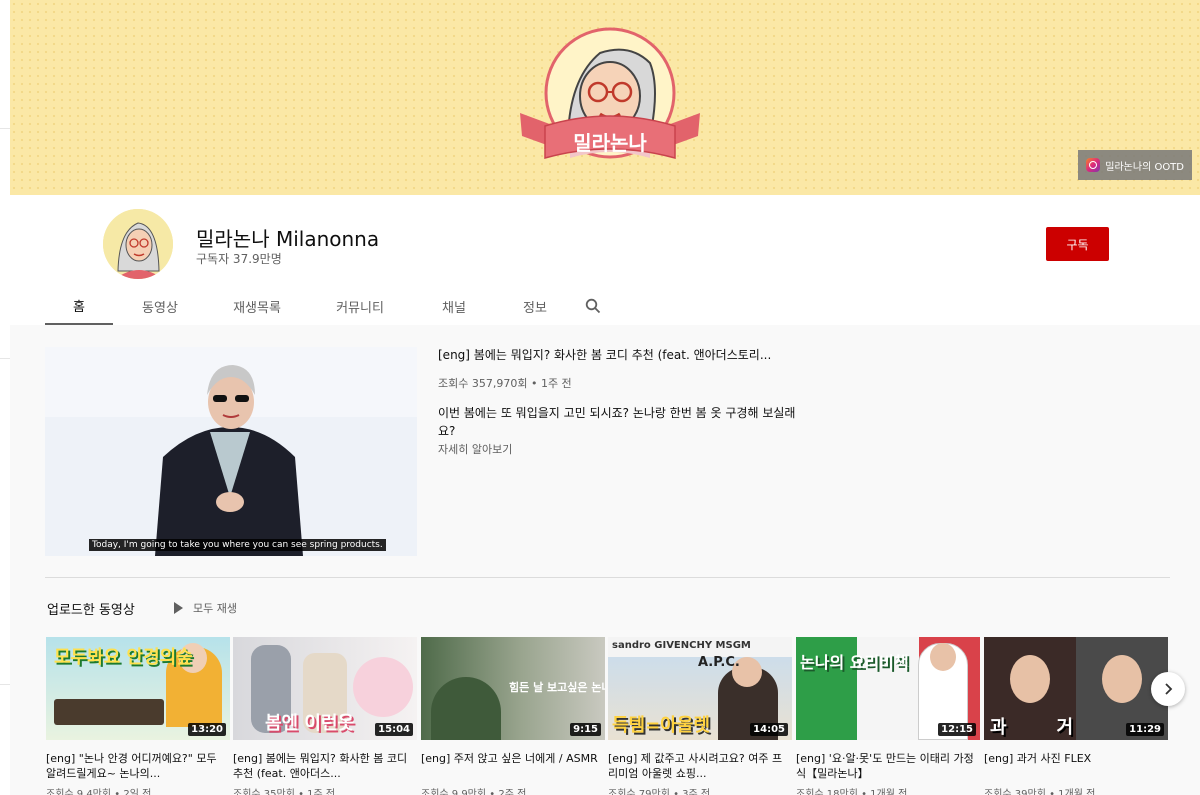 The height and width of the screenshot is (795, 1200). Describe the element at coordinates (178, 608) in the screenshot. I see `play-icon` at that location.